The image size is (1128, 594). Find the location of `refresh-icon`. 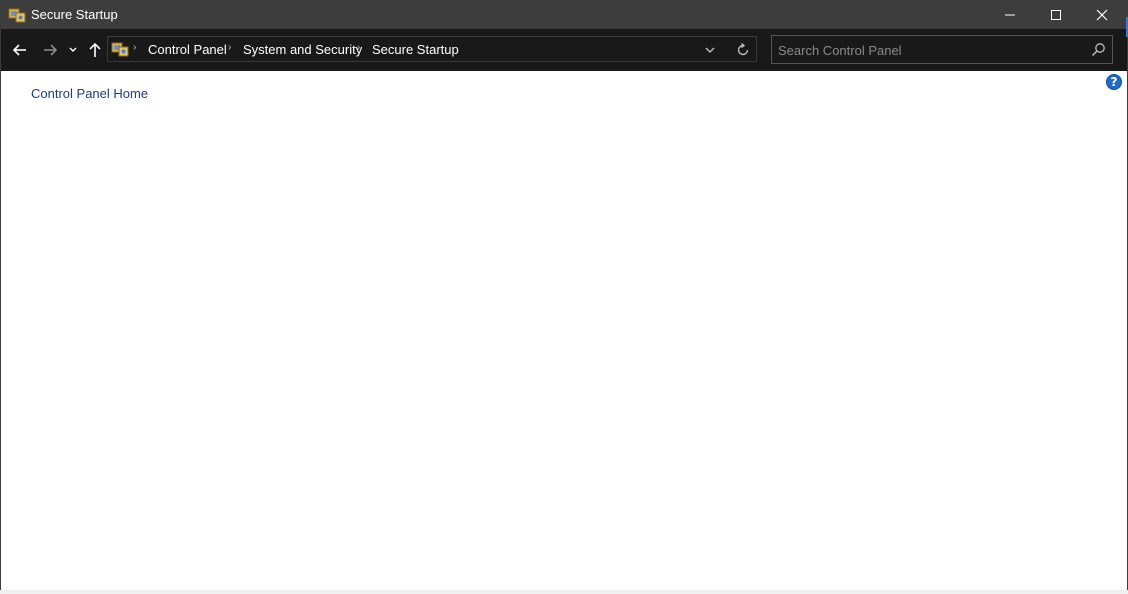

refresh-icon is located at coordinates (743, 50).